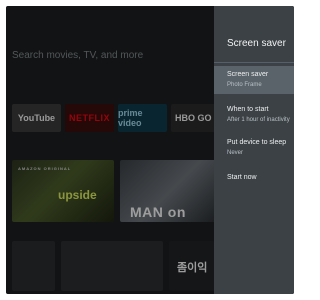 Image resolution: width=320 pixels, height=300 pixels. I want to click on apps-row: YouTube NETFLIX prime video HBO GO, so click(113, 118).